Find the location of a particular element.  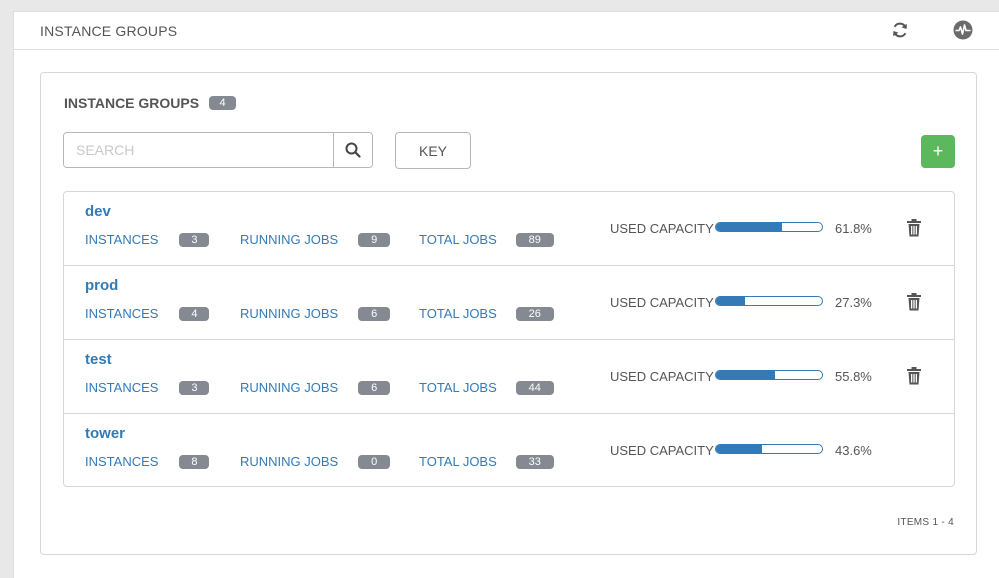

running-jobs-count-badge: 9 is located at coordinates (374, 239).